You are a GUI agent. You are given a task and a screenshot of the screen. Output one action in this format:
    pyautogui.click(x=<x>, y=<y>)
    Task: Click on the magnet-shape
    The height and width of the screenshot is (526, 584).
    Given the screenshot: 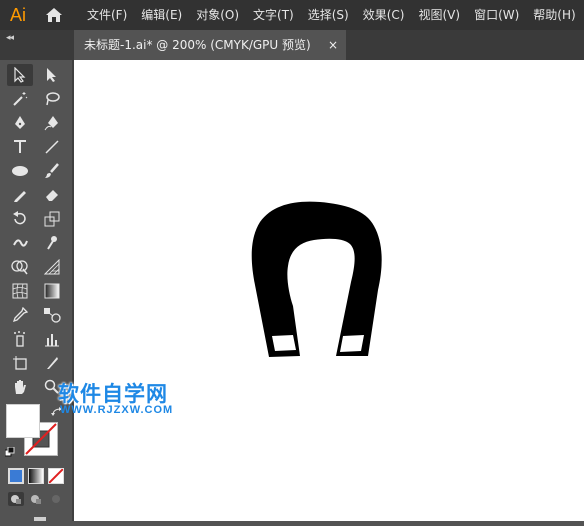 What is the action you would take?
    pyautogui.click(x=316, y=279)
    